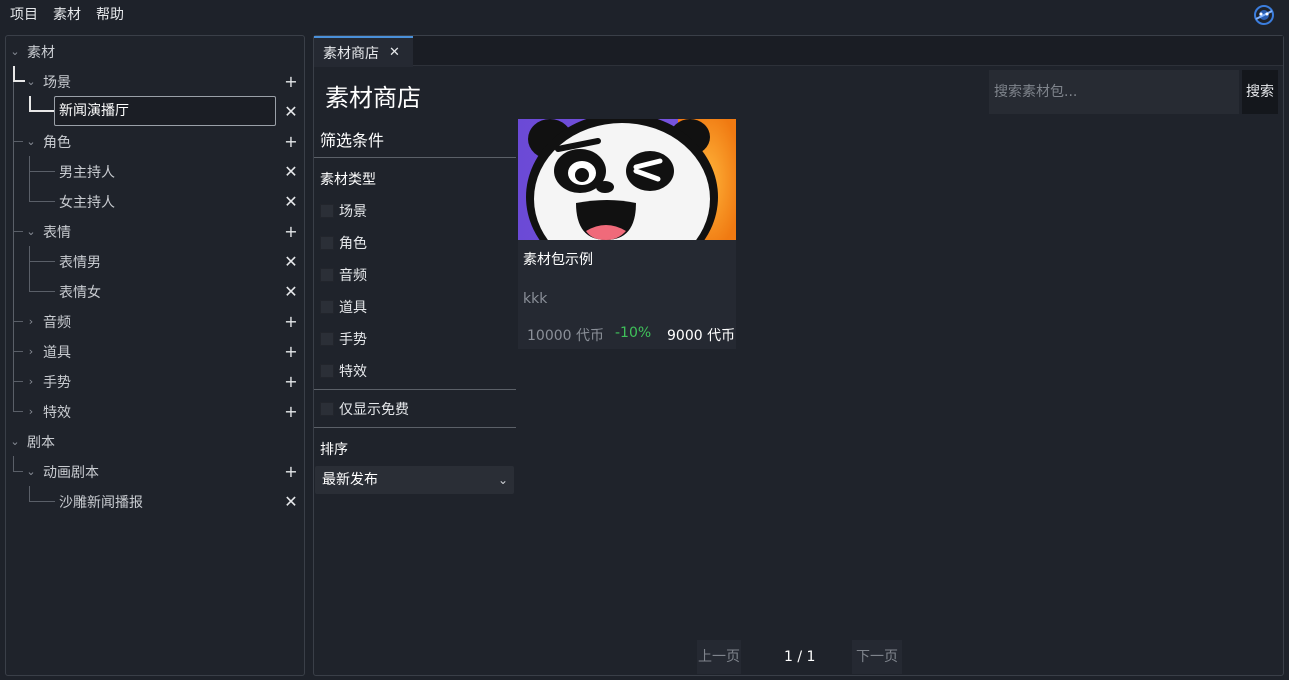 The width and height of the screenshot is (1289, 680). Describe the element at coordinates (155, 412) in the screenshot. I see `tree-node-effect: › 特效 +` at that location.